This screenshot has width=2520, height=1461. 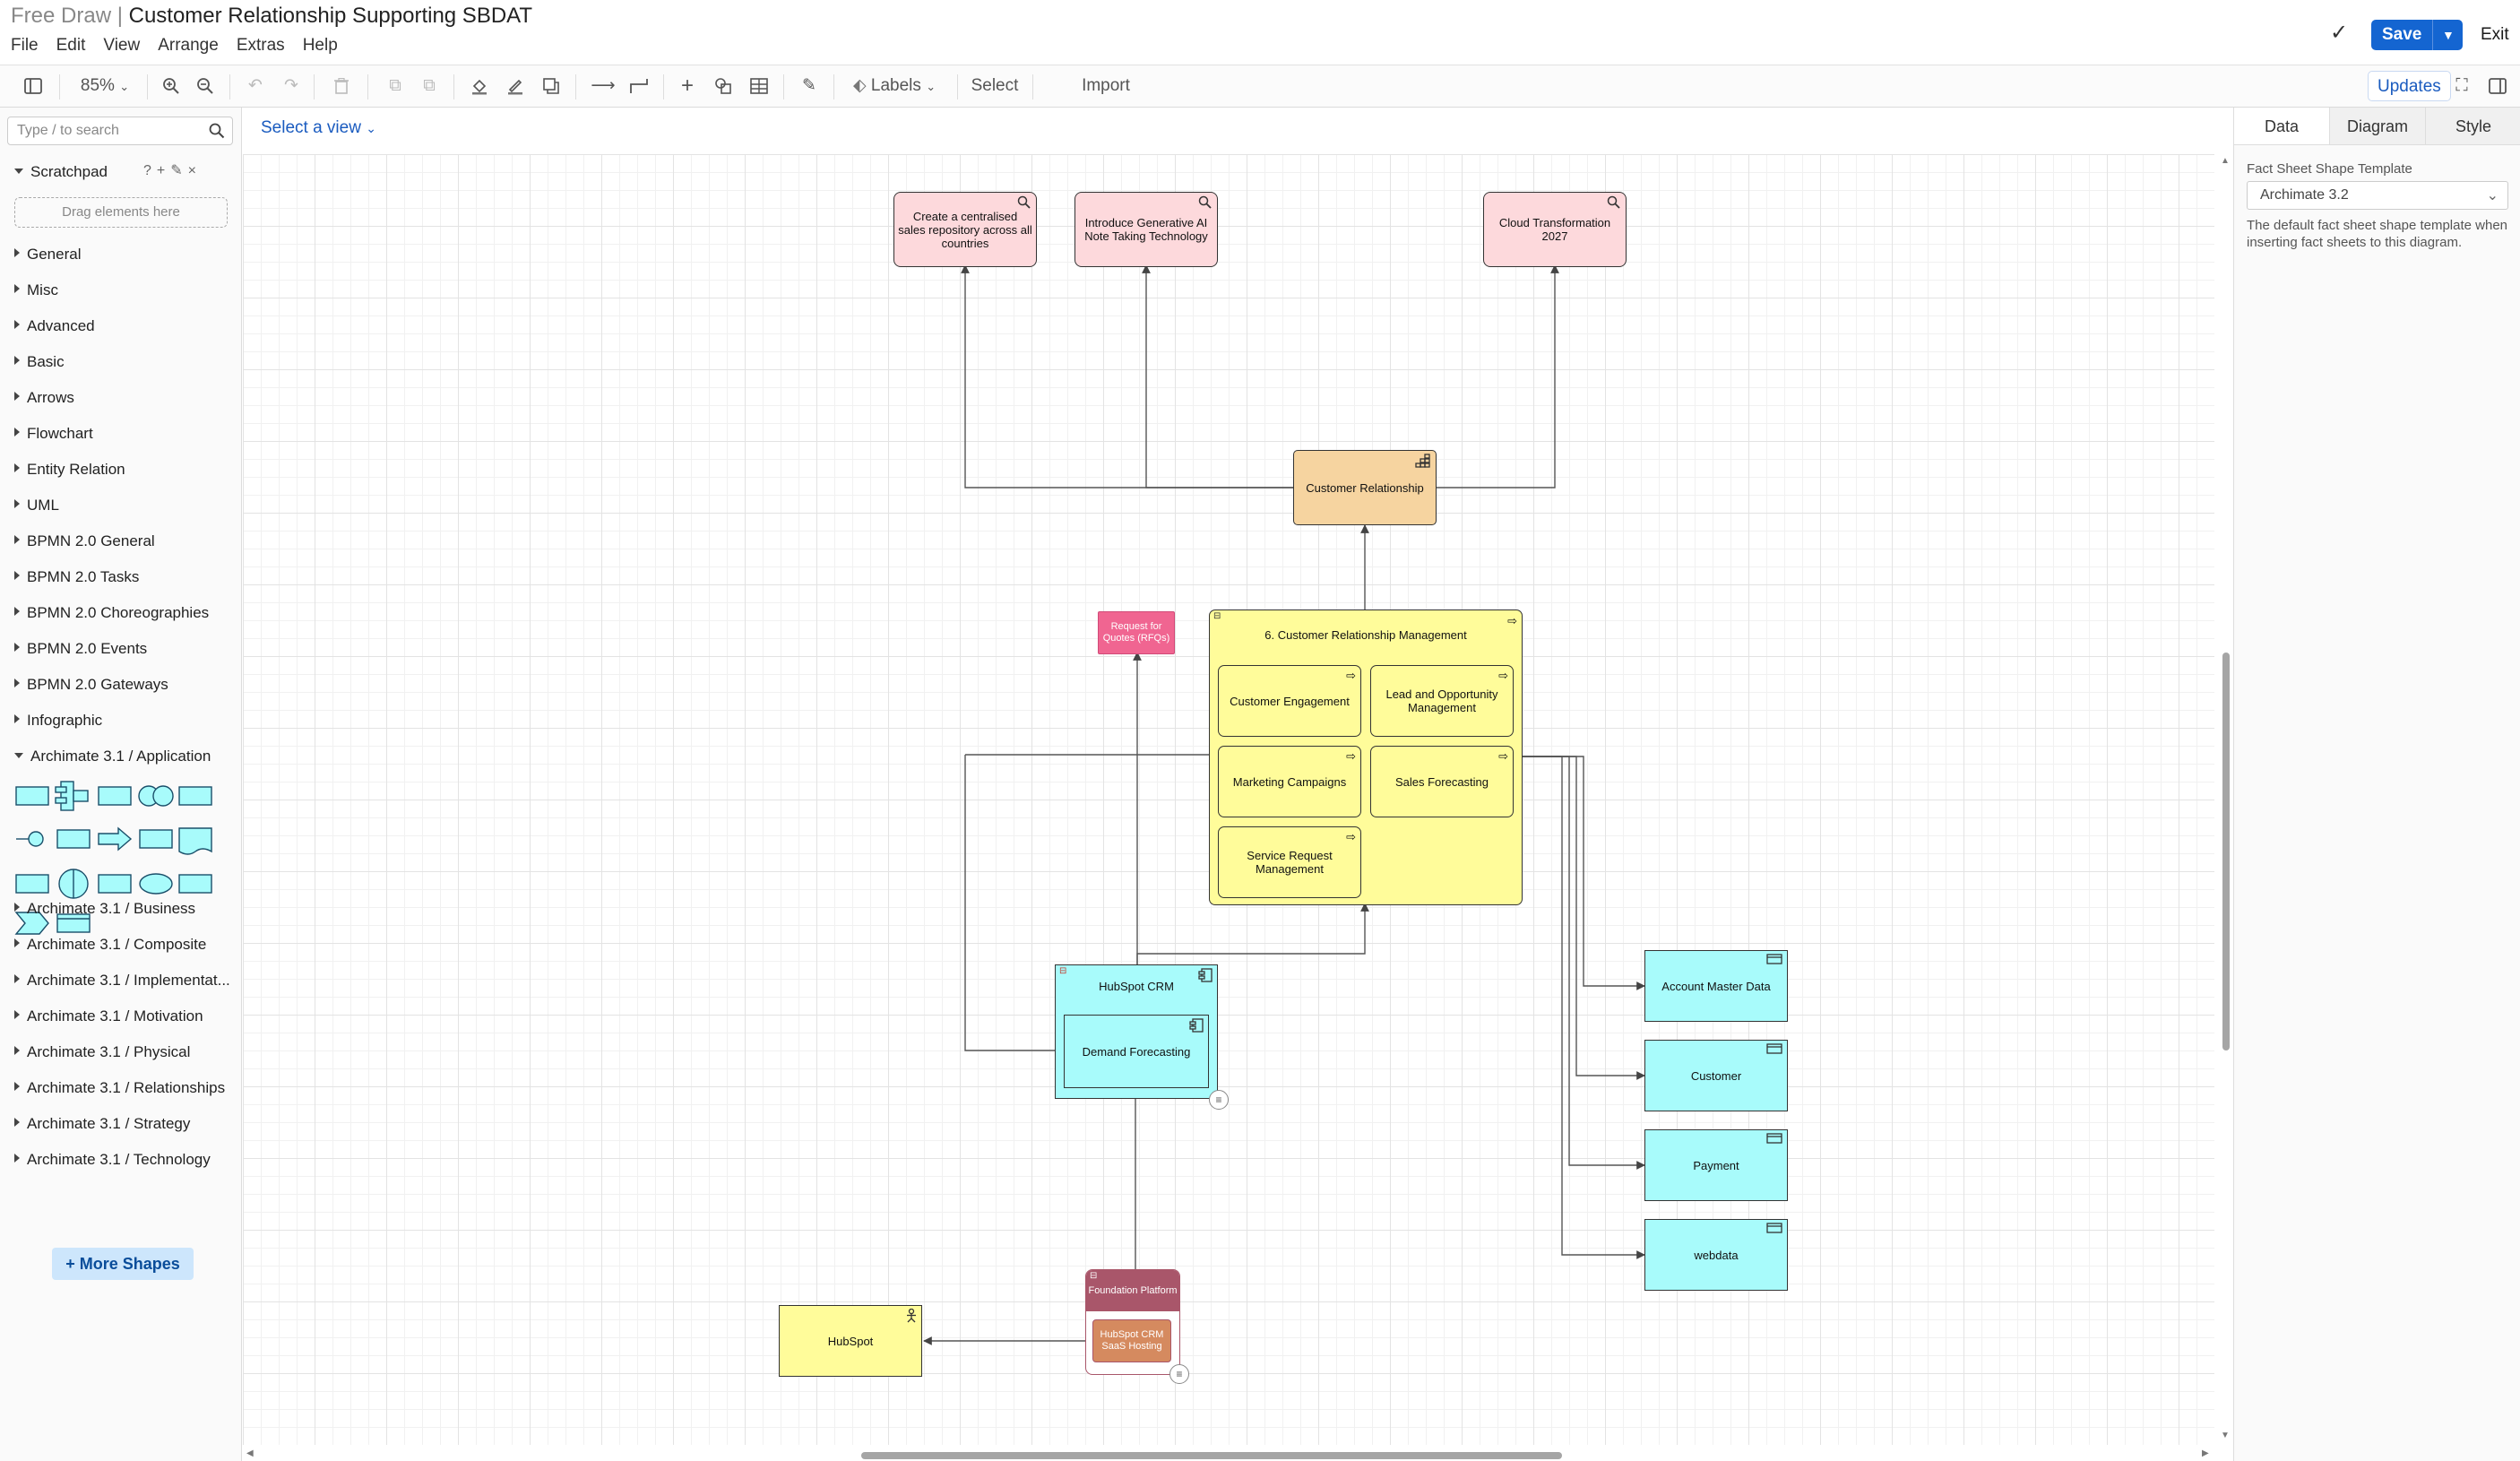 What do you see at coordinates (1136, 1051) in the screenshot?
I see `application-demand-forecasting: Demand Forecasting` at bounding box center [1136, 1051].